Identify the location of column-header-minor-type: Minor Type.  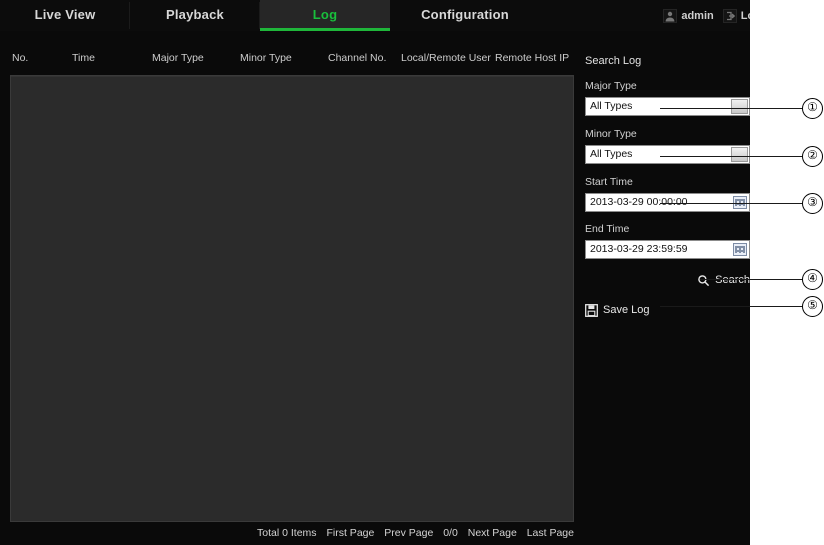
(266, 58).